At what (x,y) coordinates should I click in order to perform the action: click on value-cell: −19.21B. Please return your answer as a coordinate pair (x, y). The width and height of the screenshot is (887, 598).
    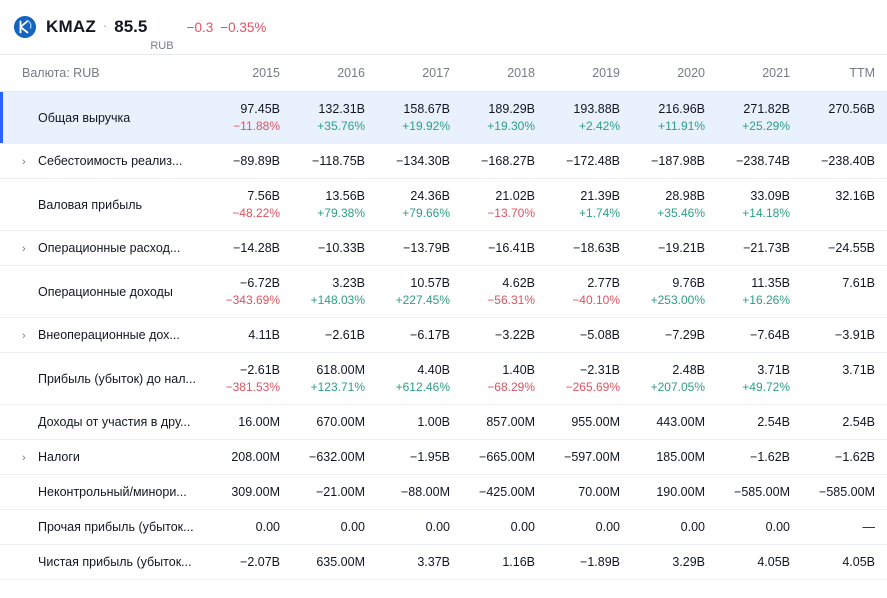
    Looking at the image, I should click on (674, 248).